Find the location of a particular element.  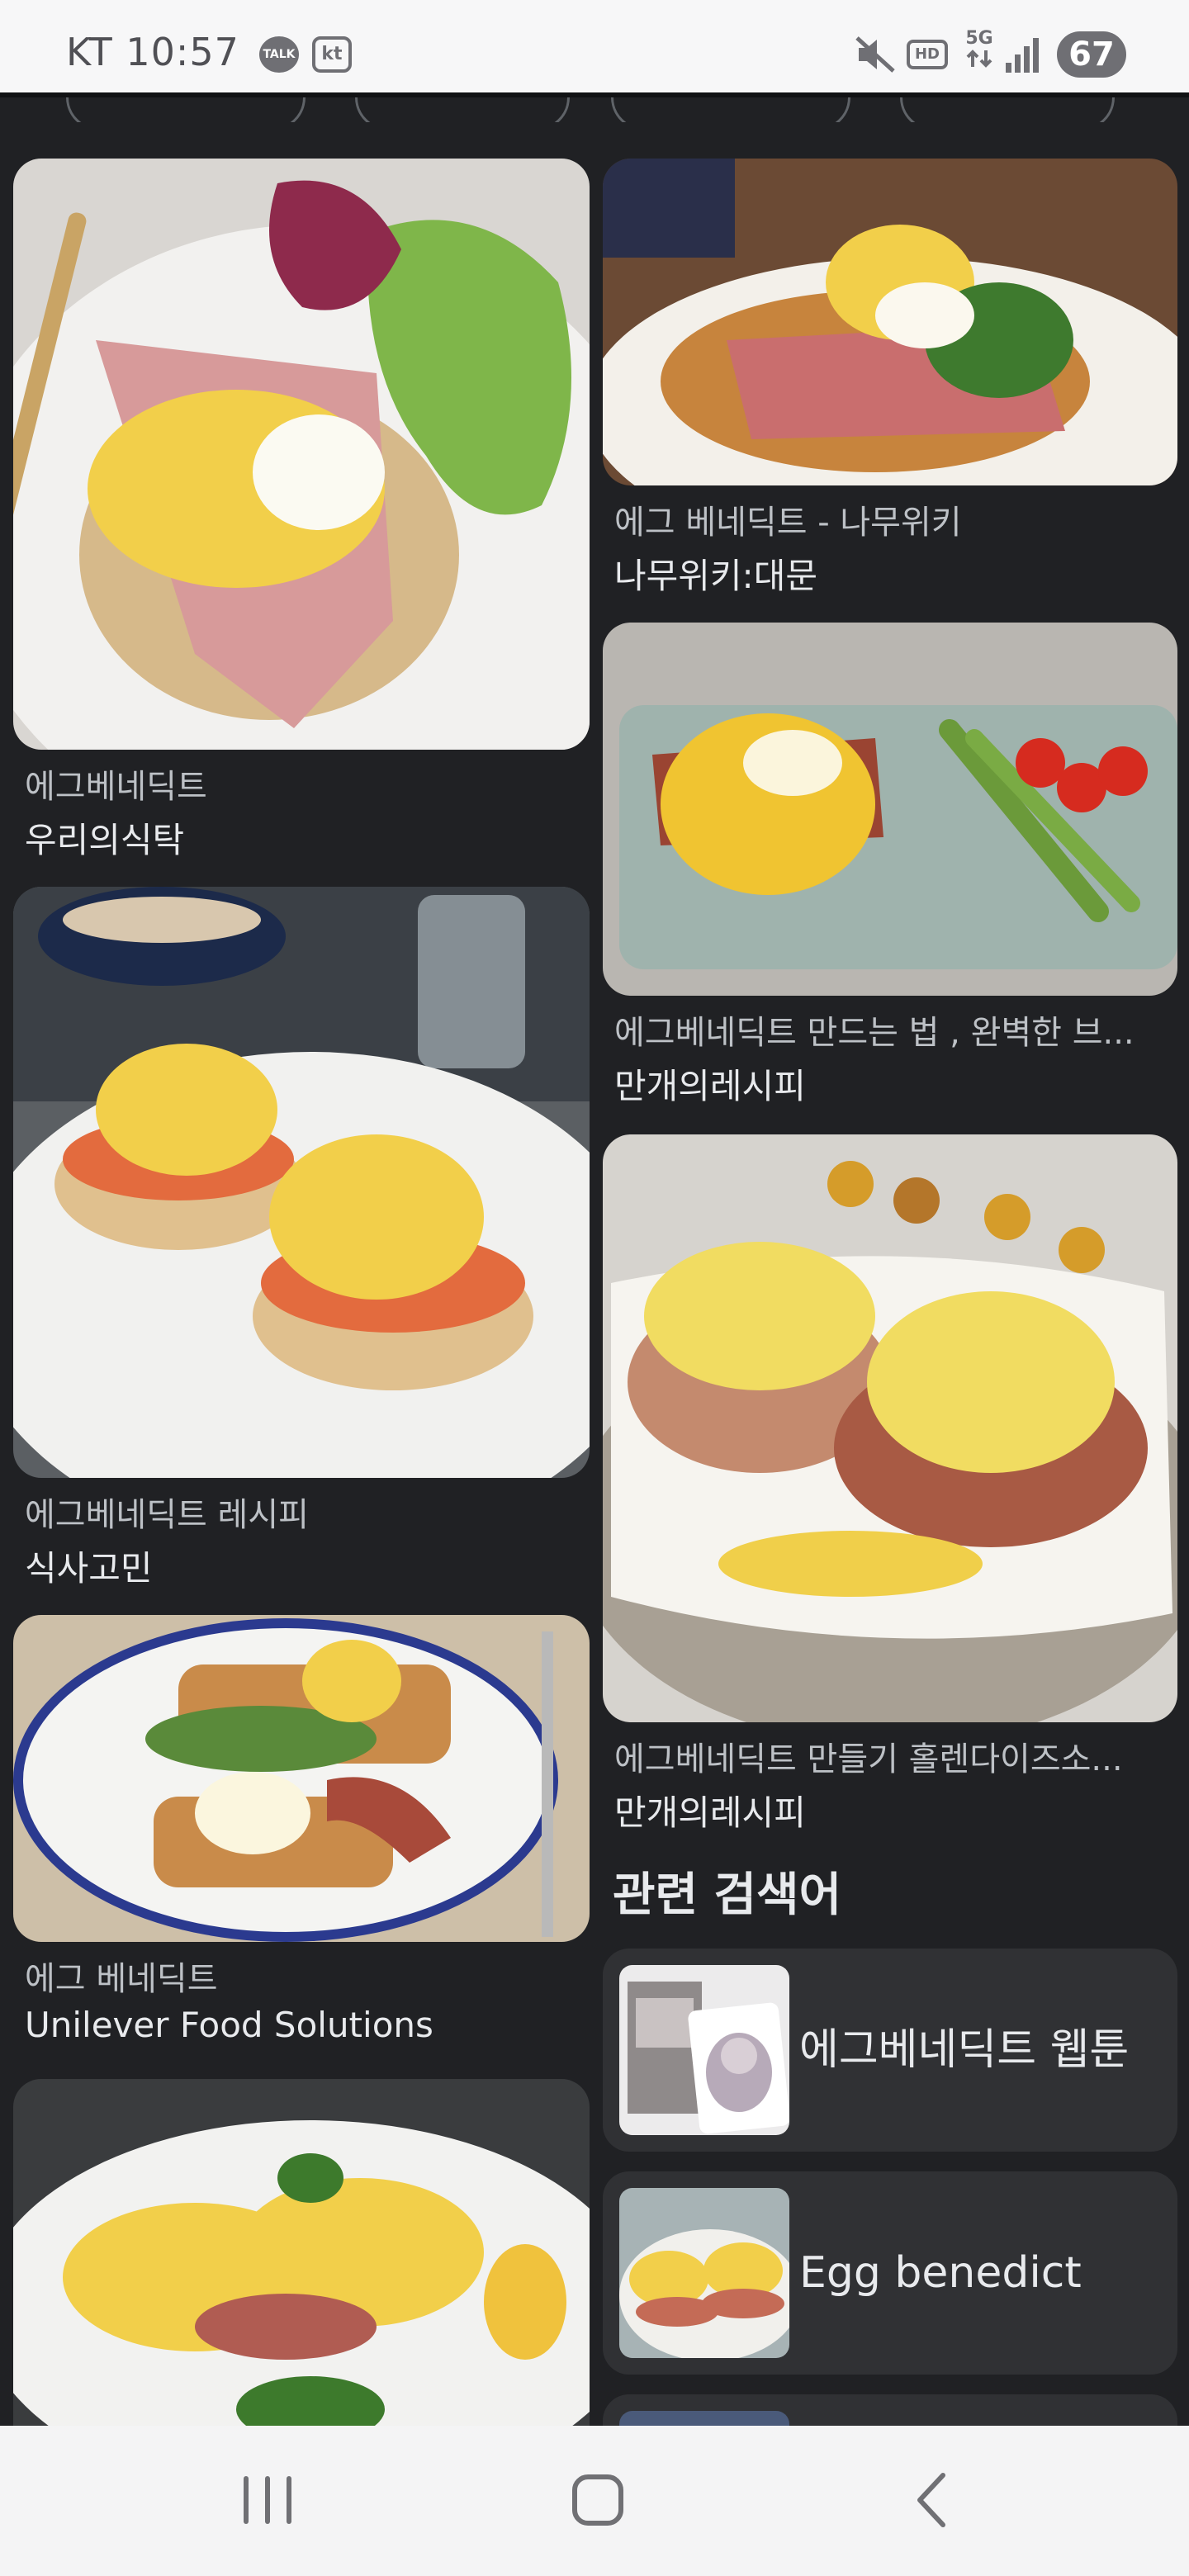

kakaotalk-icon: TALK is located at coordinates (279, 54).